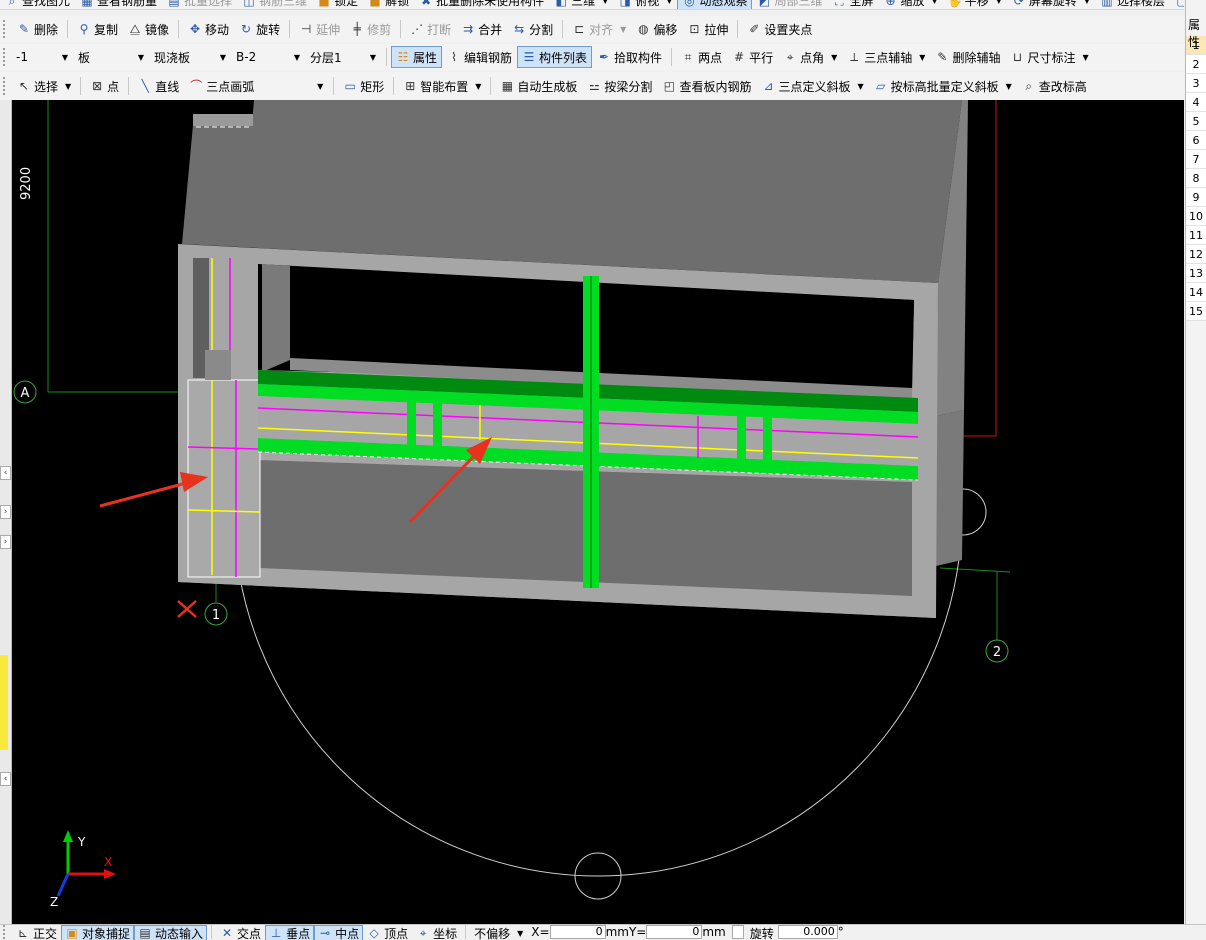 The height and width of the screenshot is (940, 1206). What do you see at coordinates (581, 4) in the screenshot?
I see `3d-button: ◧ 三维 ▼` at bounding box center [581, 4].